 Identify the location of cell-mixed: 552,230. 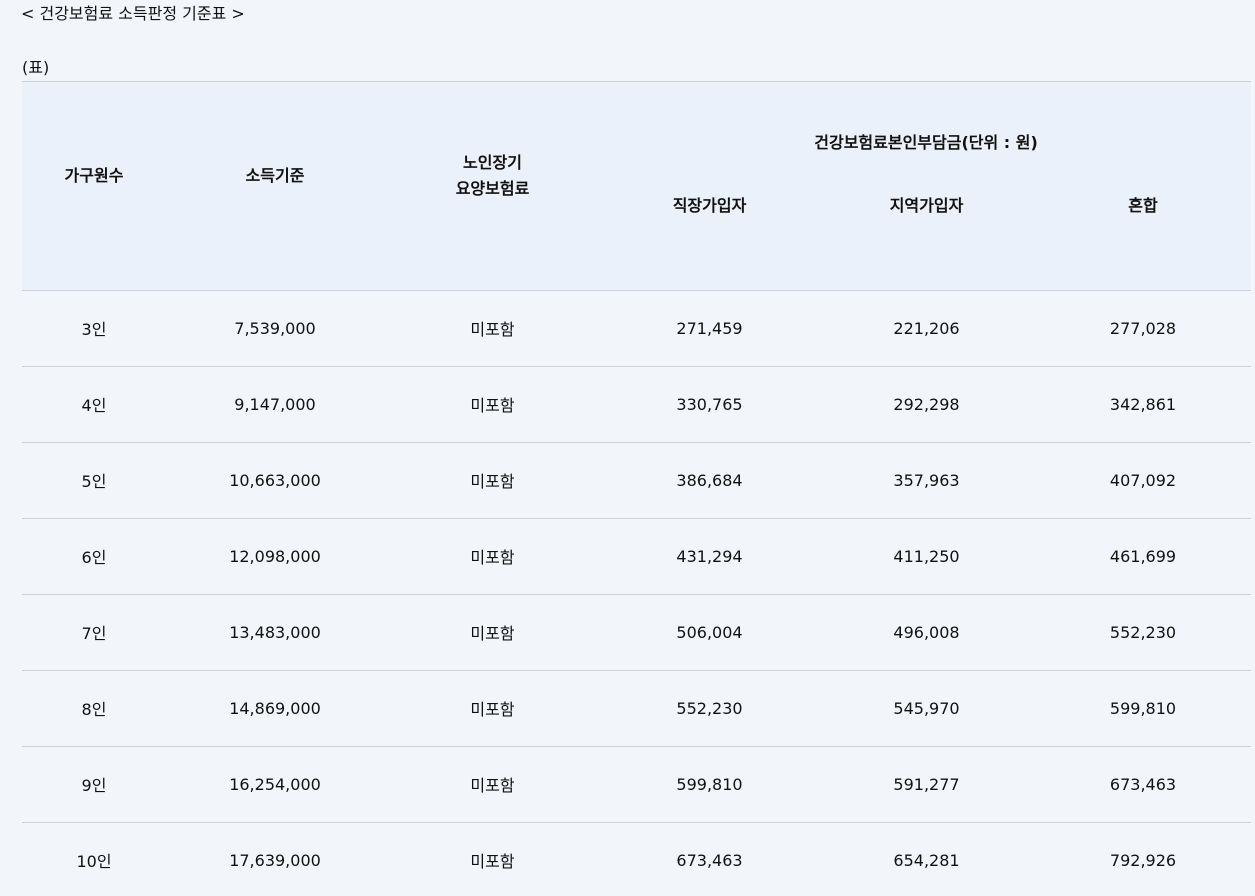
(1143, 632).